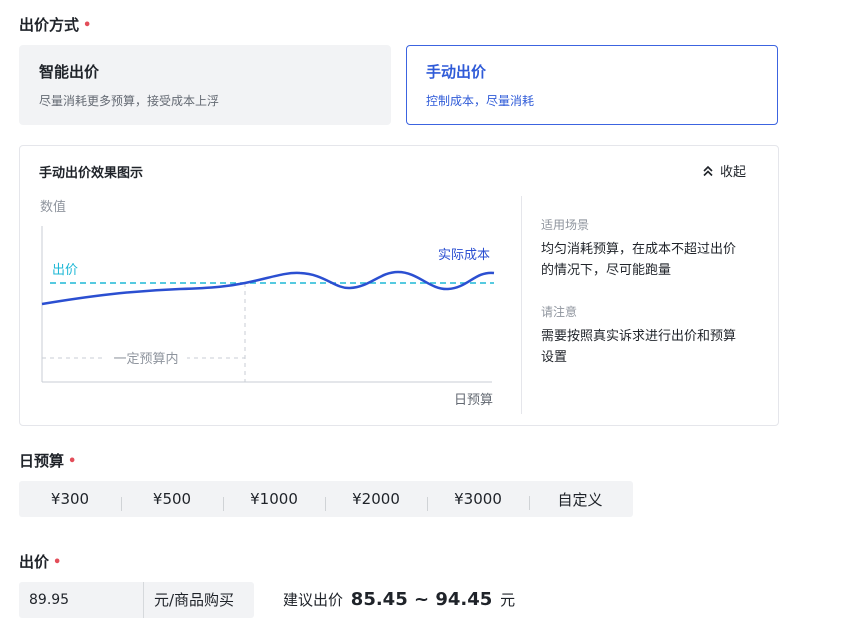  What do you see at coordinates (456, 72) in the screenshot?
I see `manual-bid-name: 手动出价` at bounding box center [456, 72].